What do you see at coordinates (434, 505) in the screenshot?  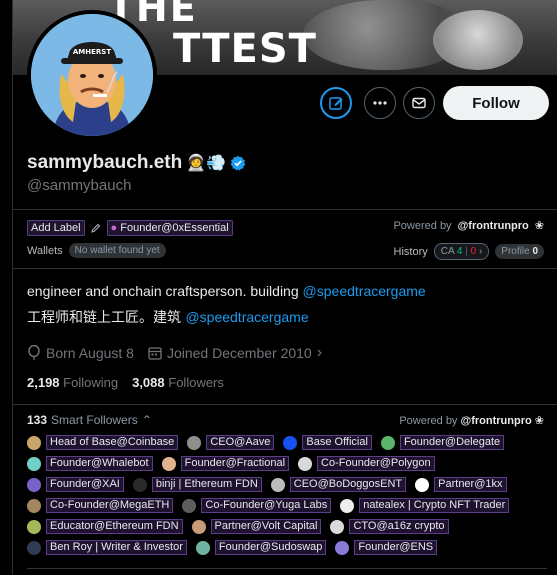 I see `smart-follower-tag: natealex | Crypto NFT Trader` at bounding box center [434, 505].